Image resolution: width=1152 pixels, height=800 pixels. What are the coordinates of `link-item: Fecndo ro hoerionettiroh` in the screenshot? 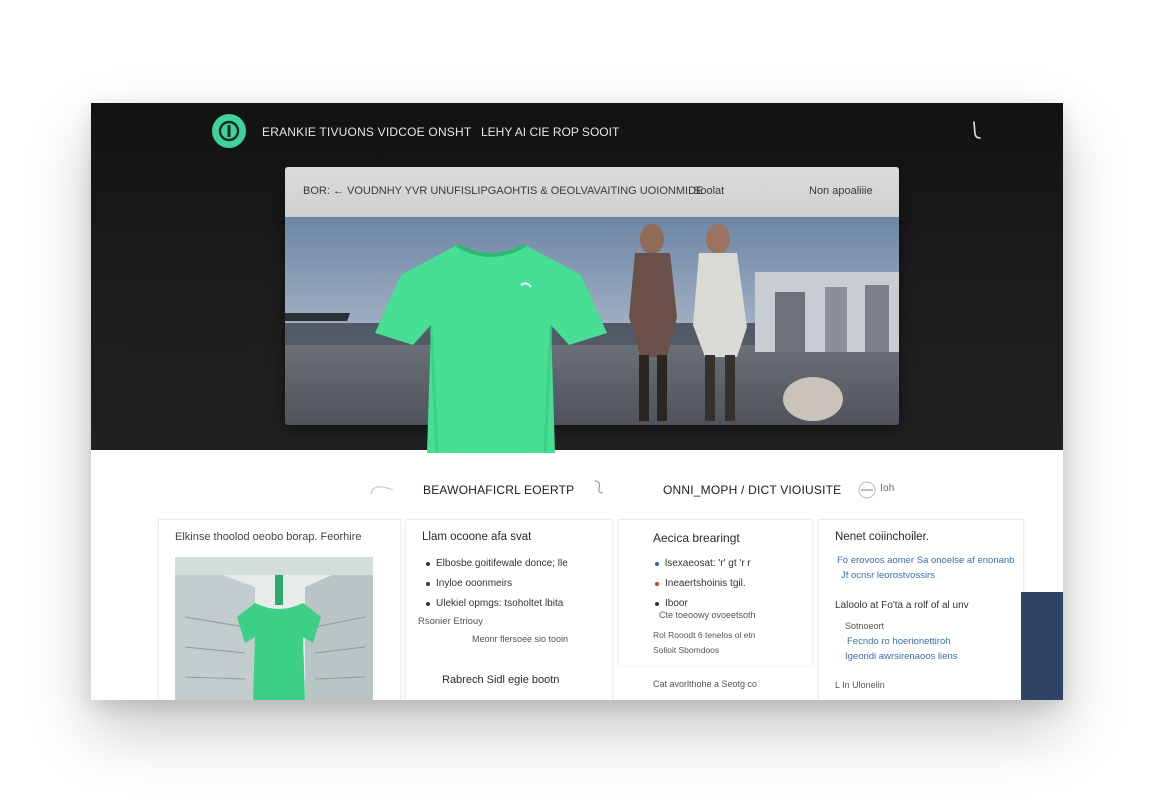 It's located at (899, 641).